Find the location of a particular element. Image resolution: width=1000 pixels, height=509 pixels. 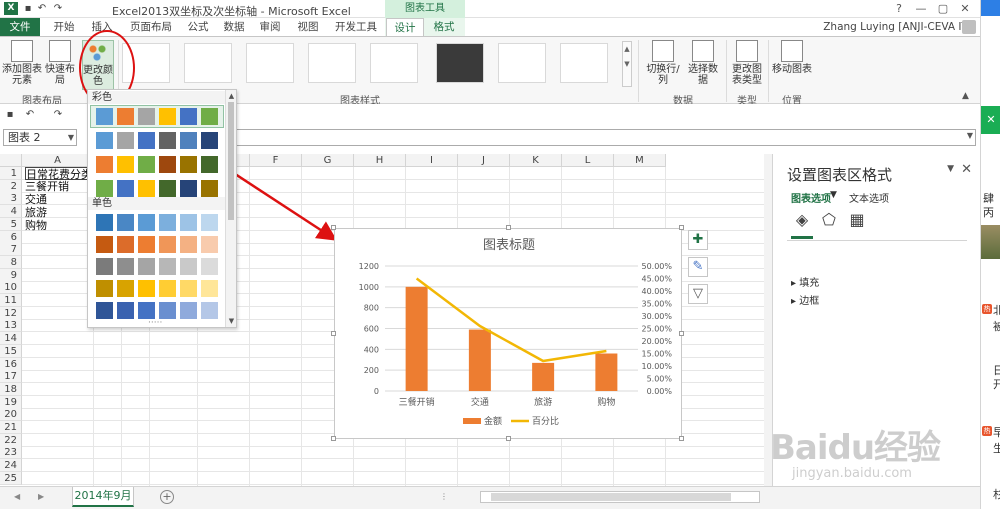

tab-file: 文件 is located at coordinates (20, 27).